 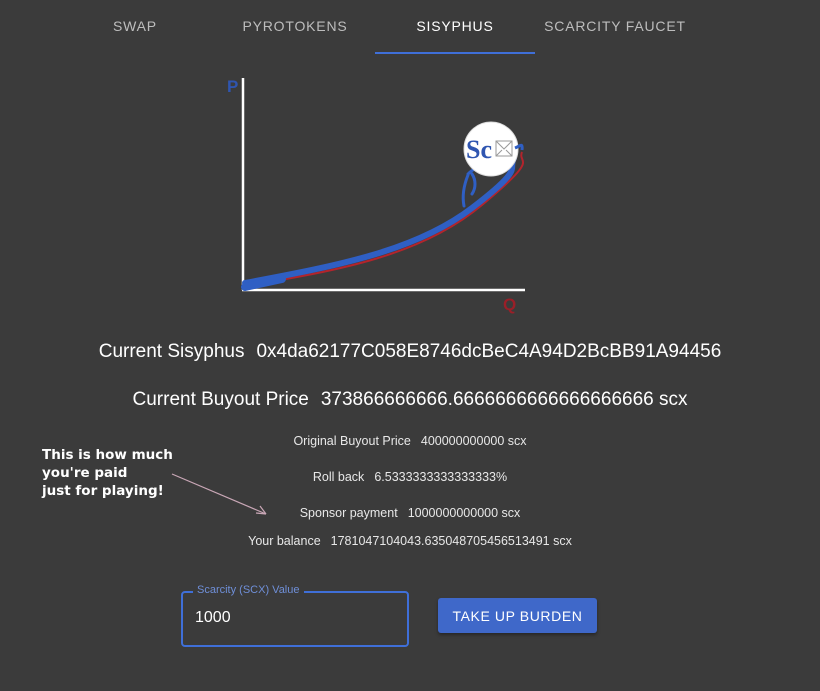 I want to click on sponsor-payment-row: Sponsor payment 1000000000000 scx, so click(x=410, y=513).